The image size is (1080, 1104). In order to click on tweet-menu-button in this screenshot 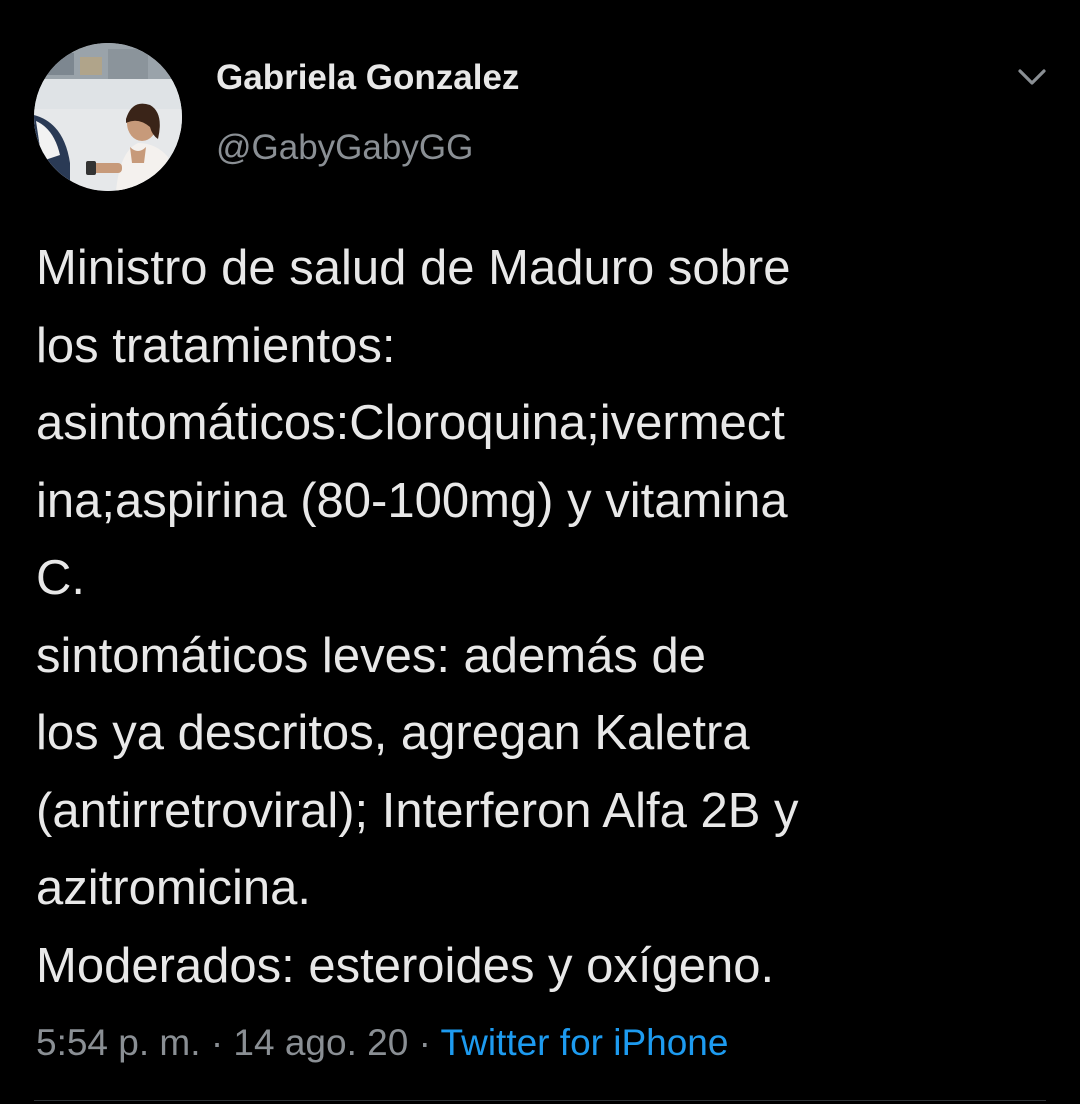, I will do `click(1032, 77)`.